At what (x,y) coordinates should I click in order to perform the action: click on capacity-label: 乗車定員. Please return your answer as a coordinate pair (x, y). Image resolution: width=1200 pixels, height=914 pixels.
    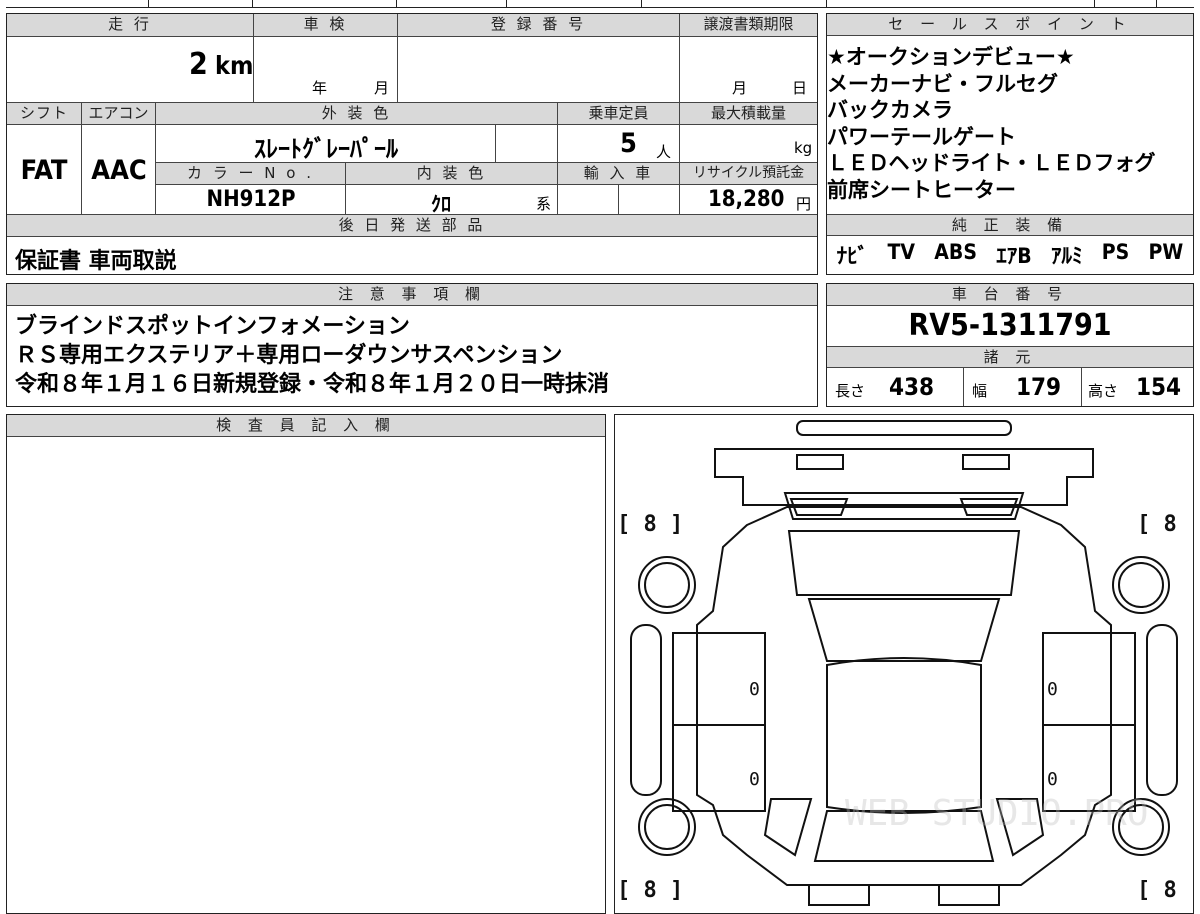
    Looking at the image, I should click on (618, 113).